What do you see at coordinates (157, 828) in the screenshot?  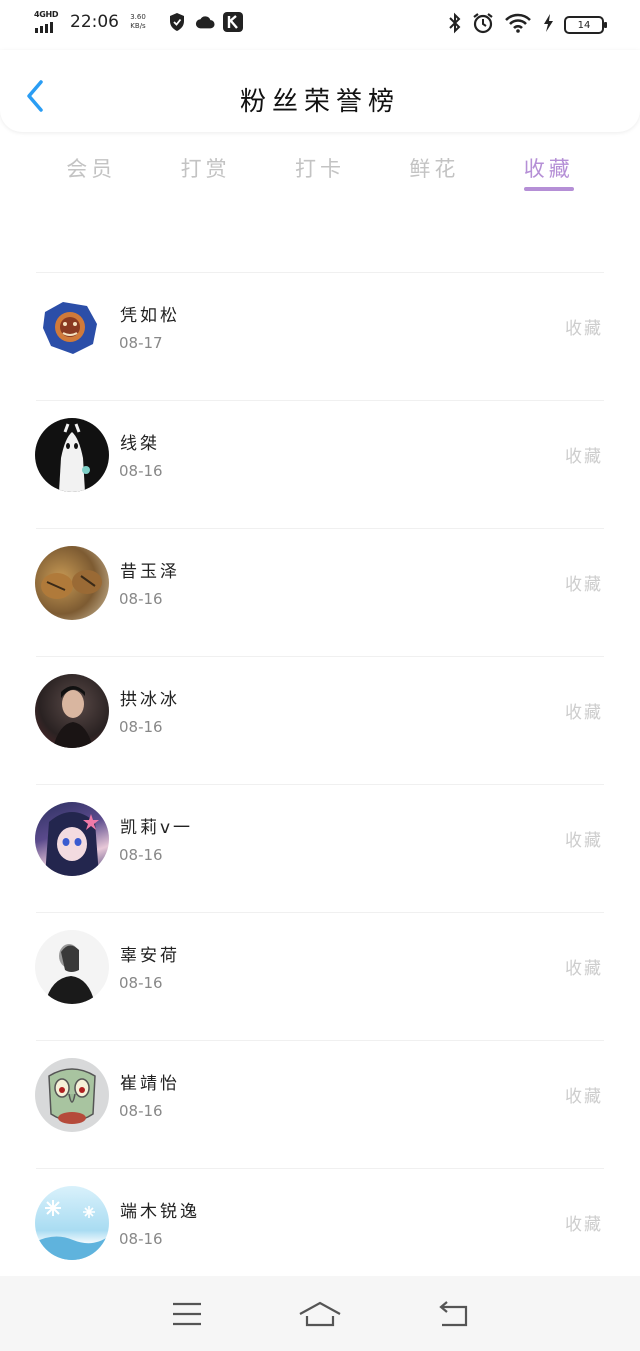 I see `item-name: 凯莉v一` at bounding box center [157, 828].